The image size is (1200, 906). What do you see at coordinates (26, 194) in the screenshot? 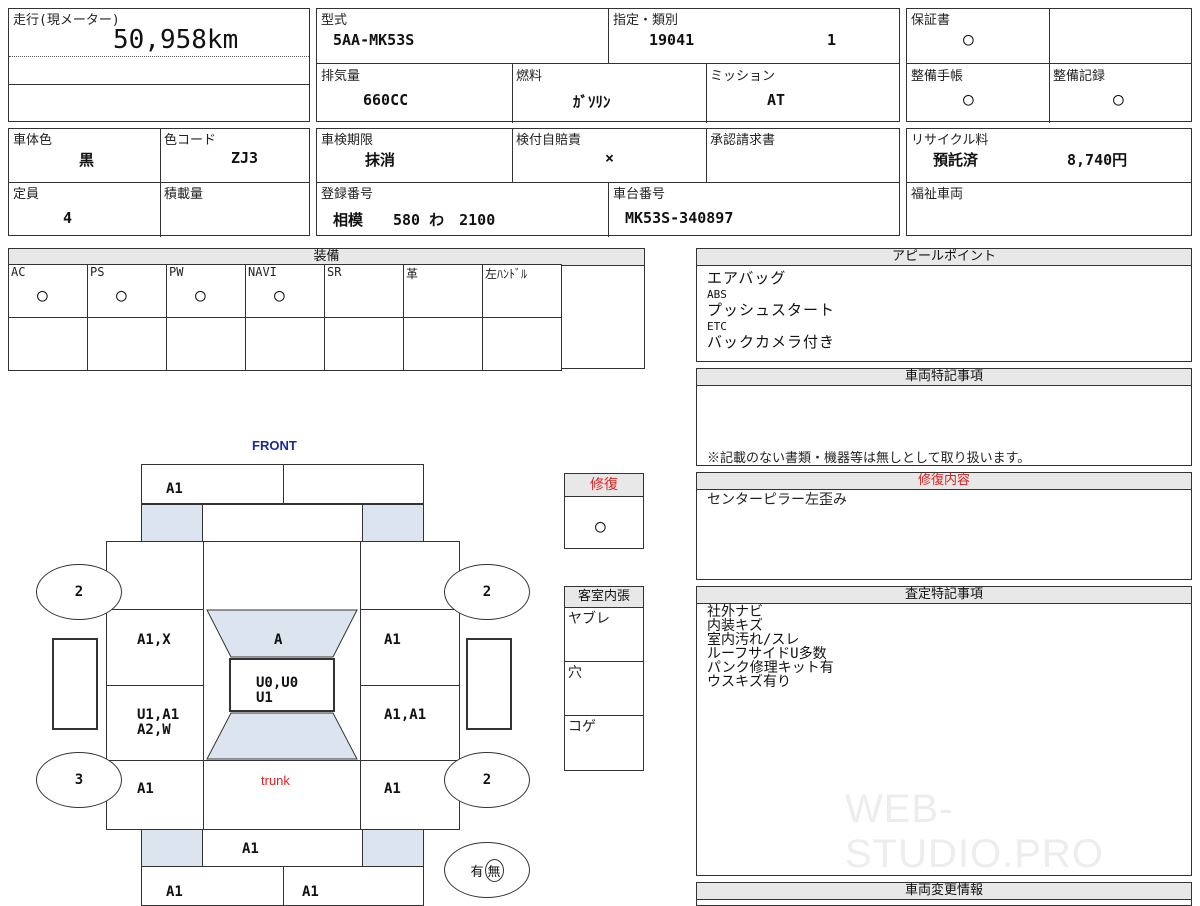
I see `capacity-label: 定員` at bounding box center [26, 194].